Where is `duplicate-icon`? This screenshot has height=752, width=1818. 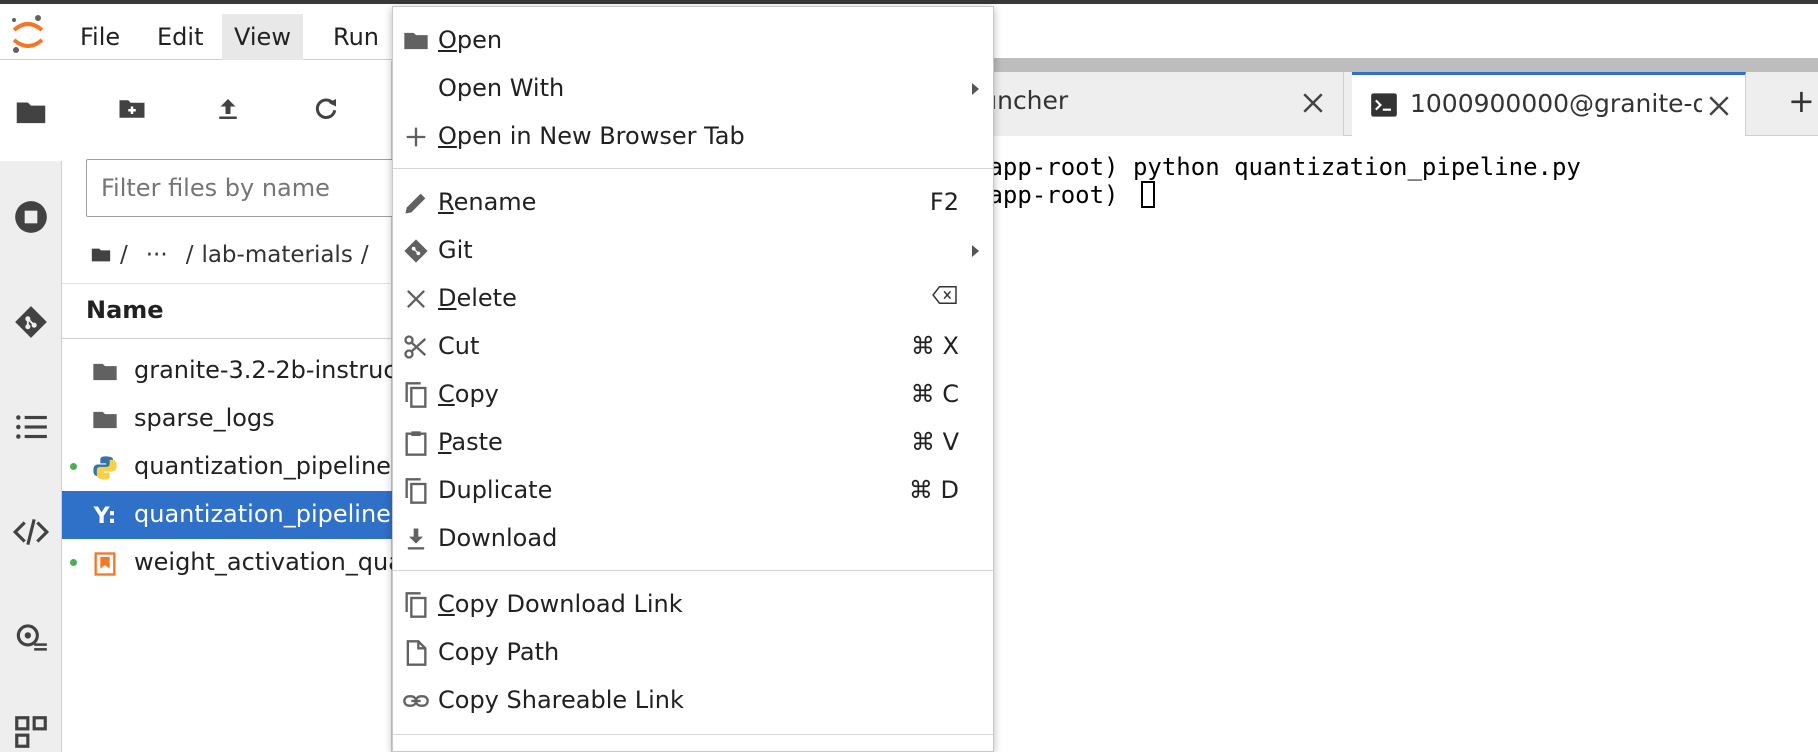 duplicate-icon is located at coordinates (416, 491).